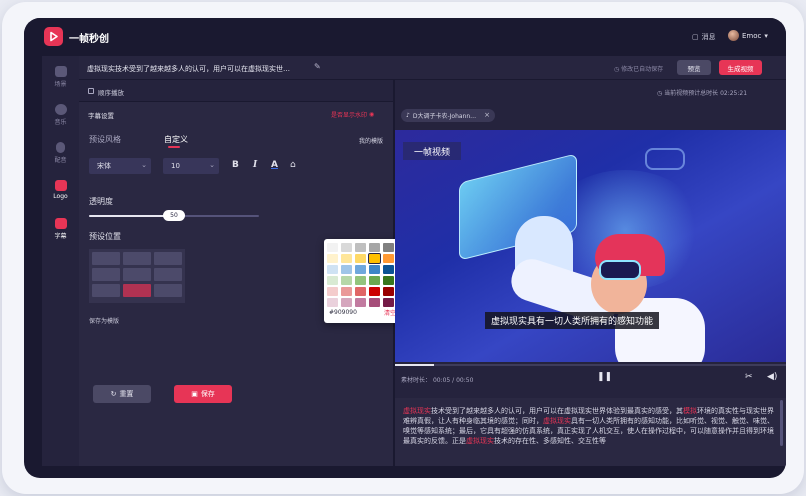  I want to click on sidebar-item-label: 配音, so click(60, 160).